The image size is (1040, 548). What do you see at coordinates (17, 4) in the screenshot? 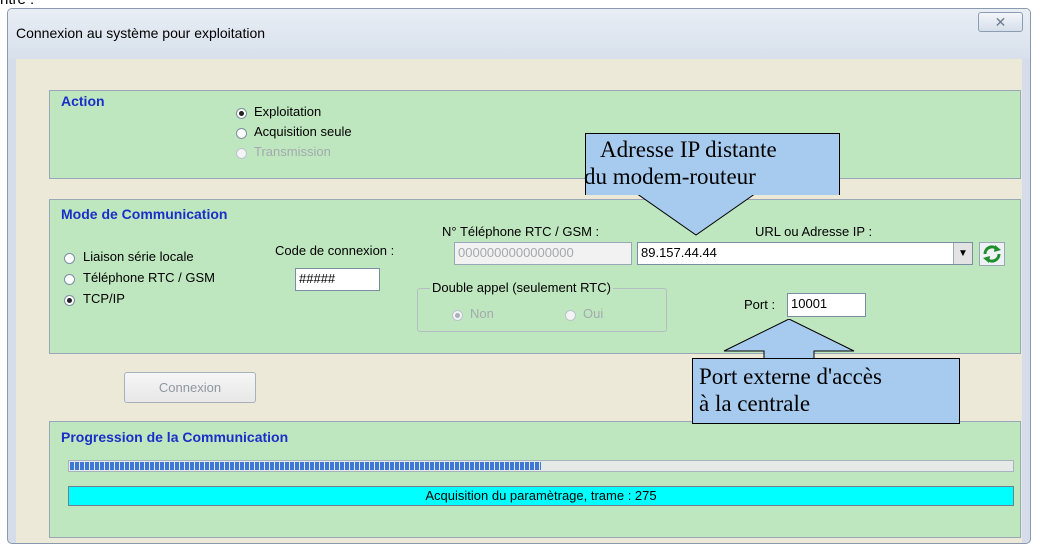
I see `top-text-fragment: ntre :` at bounding box center [17, 4].